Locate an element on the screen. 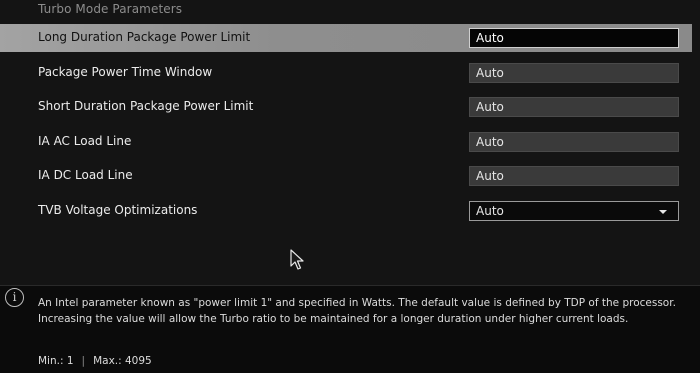  setting-label: IA AC Load Line is located at coordinates (85, 140).